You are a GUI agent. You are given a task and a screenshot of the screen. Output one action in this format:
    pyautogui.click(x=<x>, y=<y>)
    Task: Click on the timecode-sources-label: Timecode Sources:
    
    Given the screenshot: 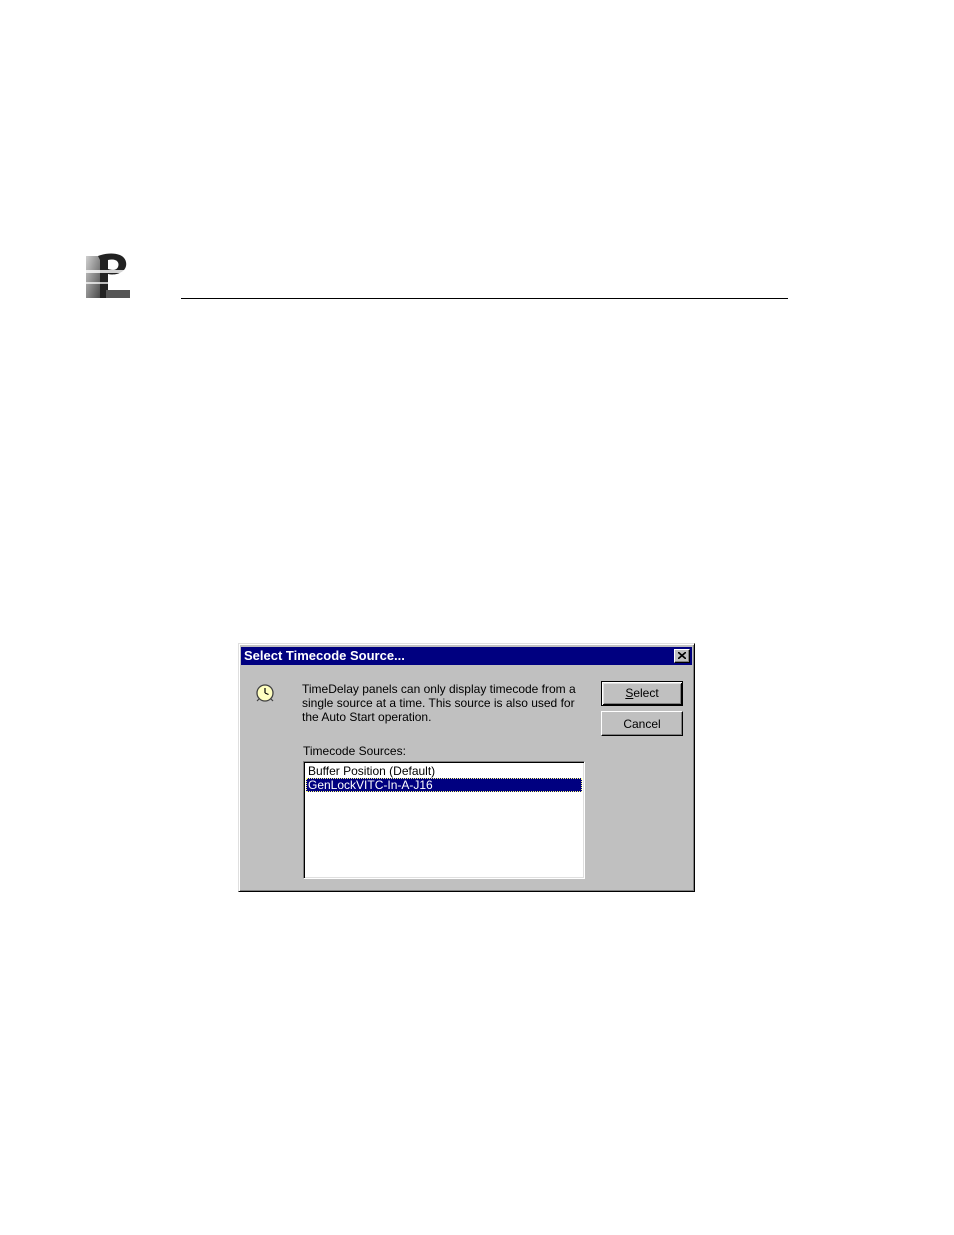 What is the action you would take?
    pyautogui.click(x=354, y=751)
    